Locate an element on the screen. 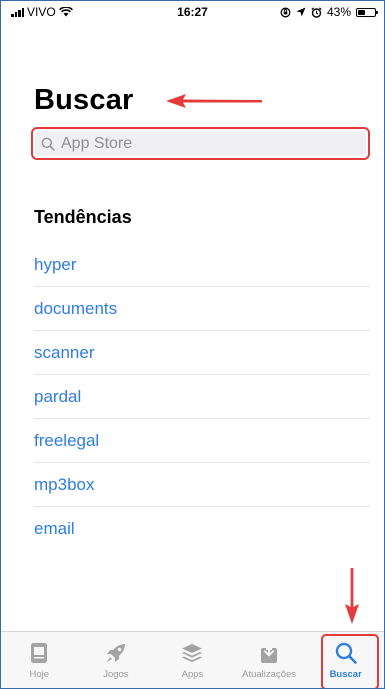 The width and height of the screenshot is (385, 689). search-input is located at coordinates (201, 143).